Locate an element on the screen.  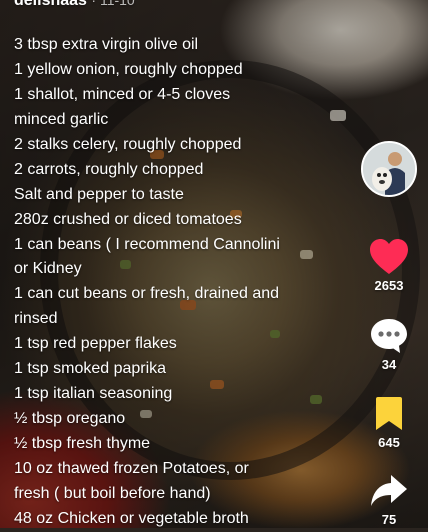
creator-avatar is located at coordinates (389, 169).